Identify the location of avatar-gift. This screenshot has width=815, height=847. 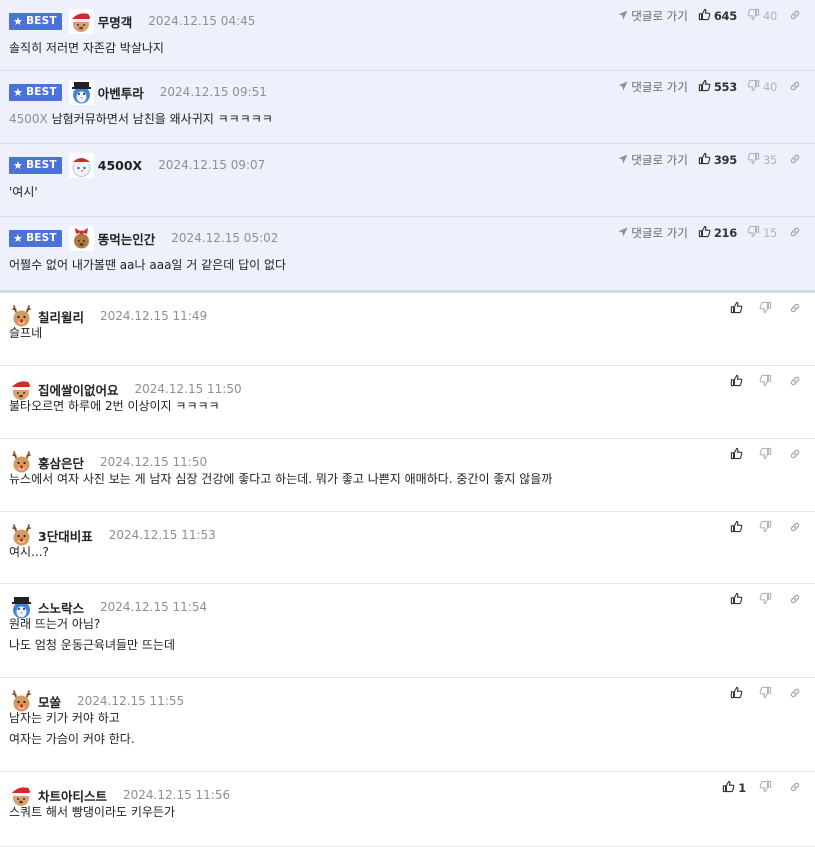
(81, 238).